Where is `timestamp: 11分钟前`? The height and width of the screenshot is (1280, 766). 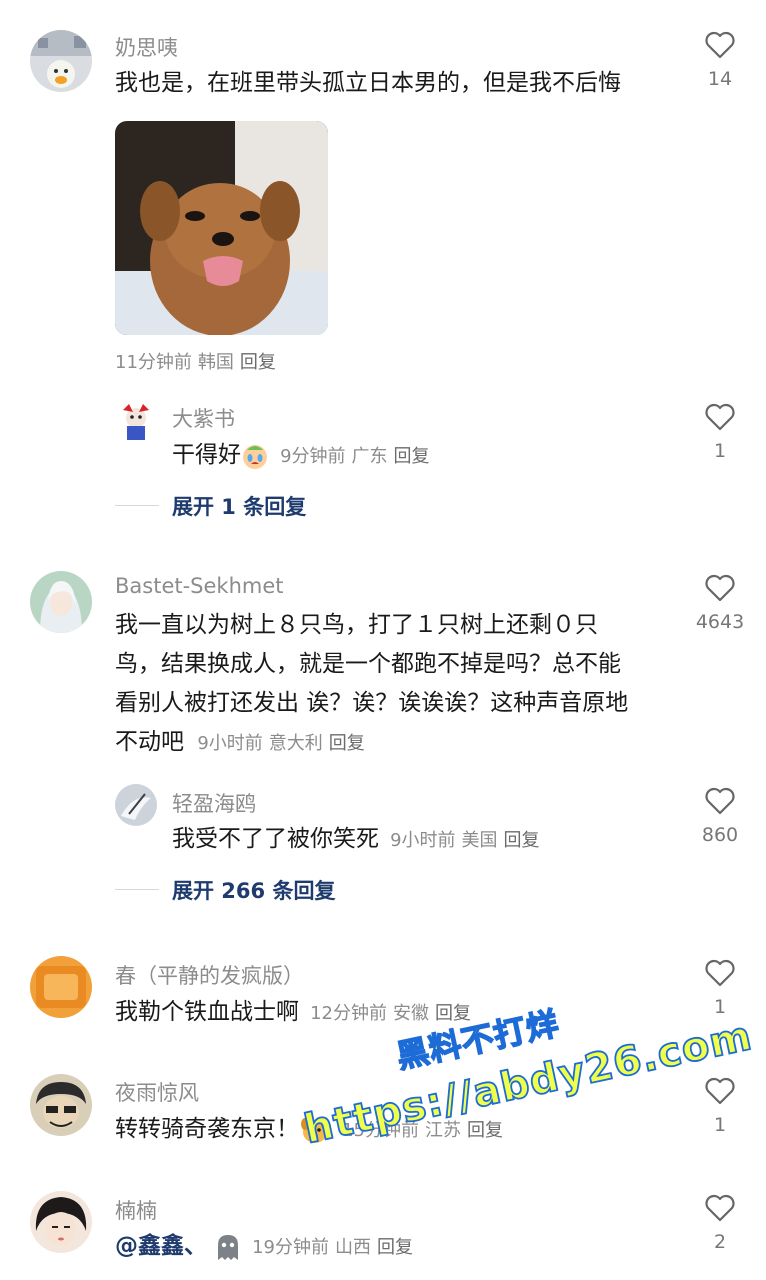
timestamp: 11分钟前 is located at coordinates (153, 362).